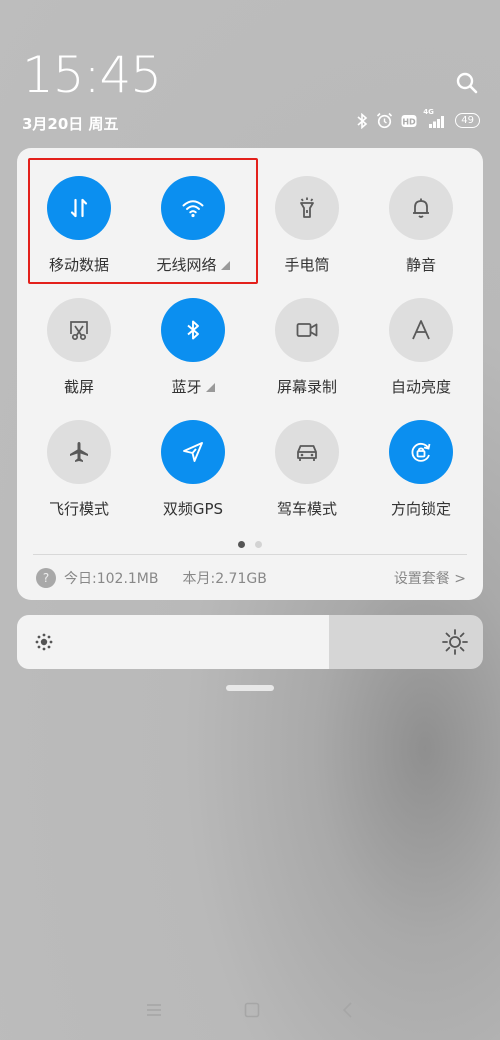  Describe the element at coordinates (44, 644) in the screenshot. I see `brightness-low-icon` at that location.